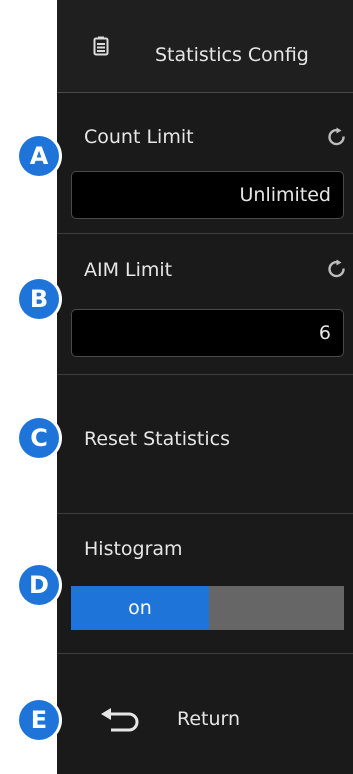 This screenshot has height=774, width=353. What do you see at coordinates (133, 549) in the screenshot?
I see `histogram-label: Histogram` at bounding box center [133, 549].